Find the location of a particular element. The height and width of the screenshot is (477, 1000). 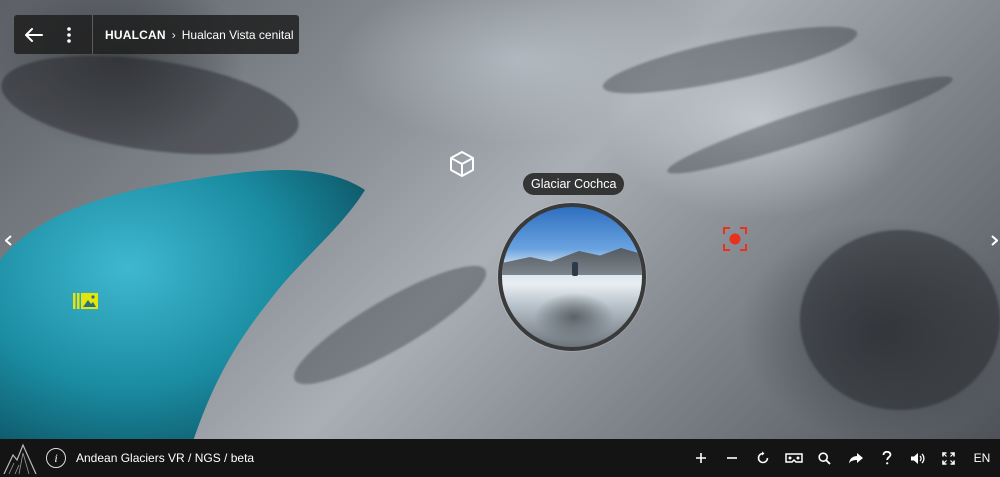

speaker-icon is located at coordinates (918, 458).